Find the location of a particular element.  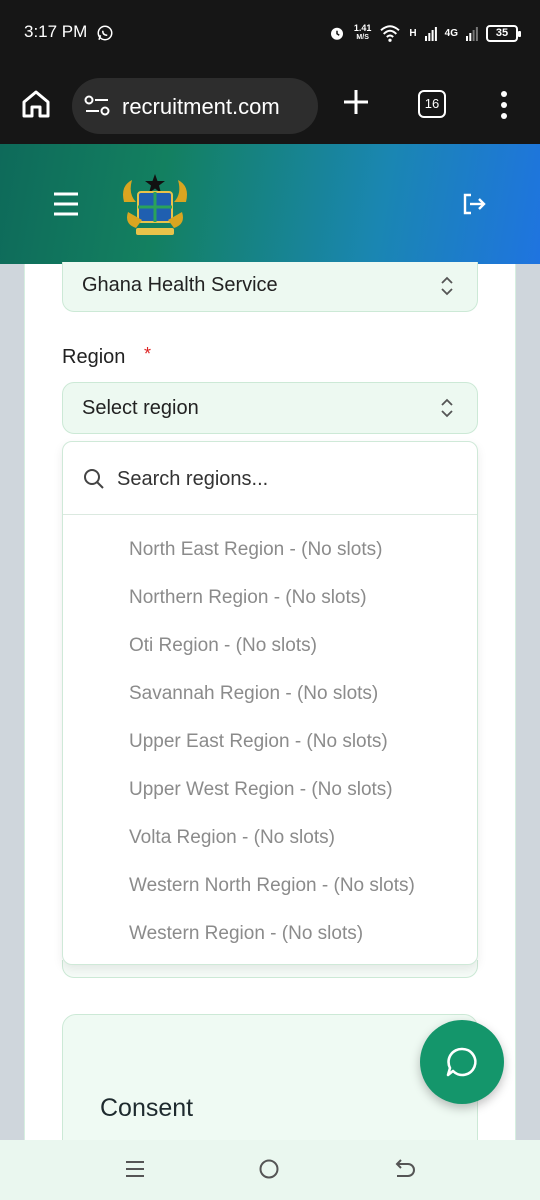

organization-value: Ghana Health Service is located at coordinates (180, 285).